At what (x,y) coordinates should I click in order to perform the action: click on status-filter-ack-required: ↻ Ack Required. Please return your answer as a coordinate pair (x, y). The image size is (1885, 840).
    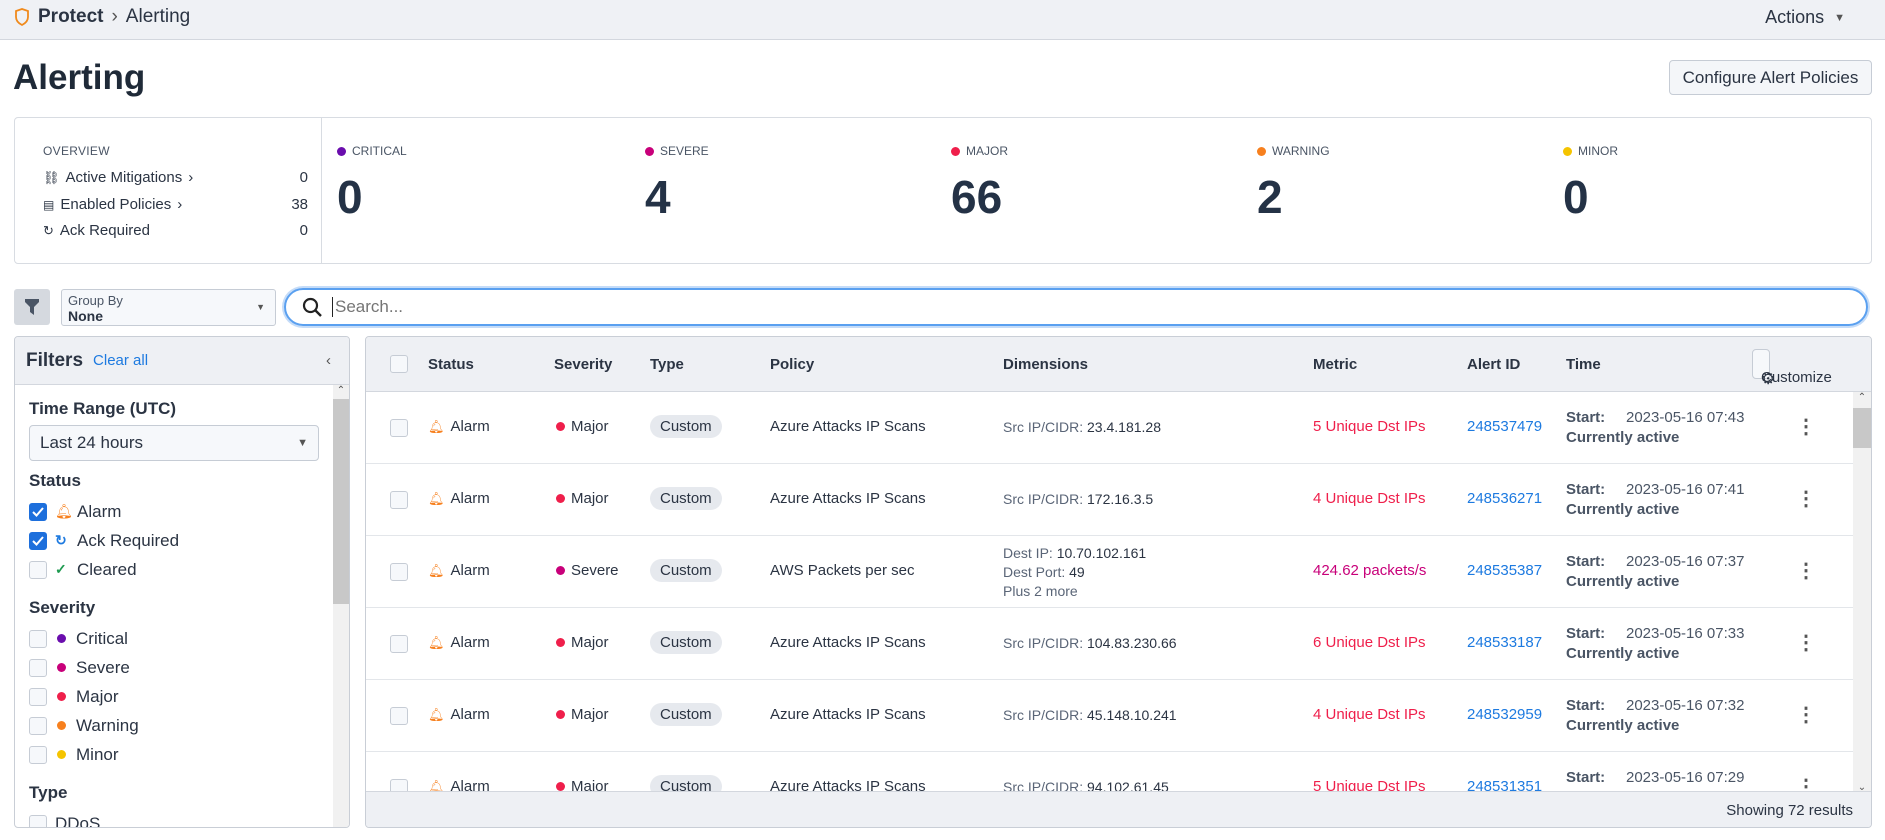
    Looking at the image, I should click on (174, 540).